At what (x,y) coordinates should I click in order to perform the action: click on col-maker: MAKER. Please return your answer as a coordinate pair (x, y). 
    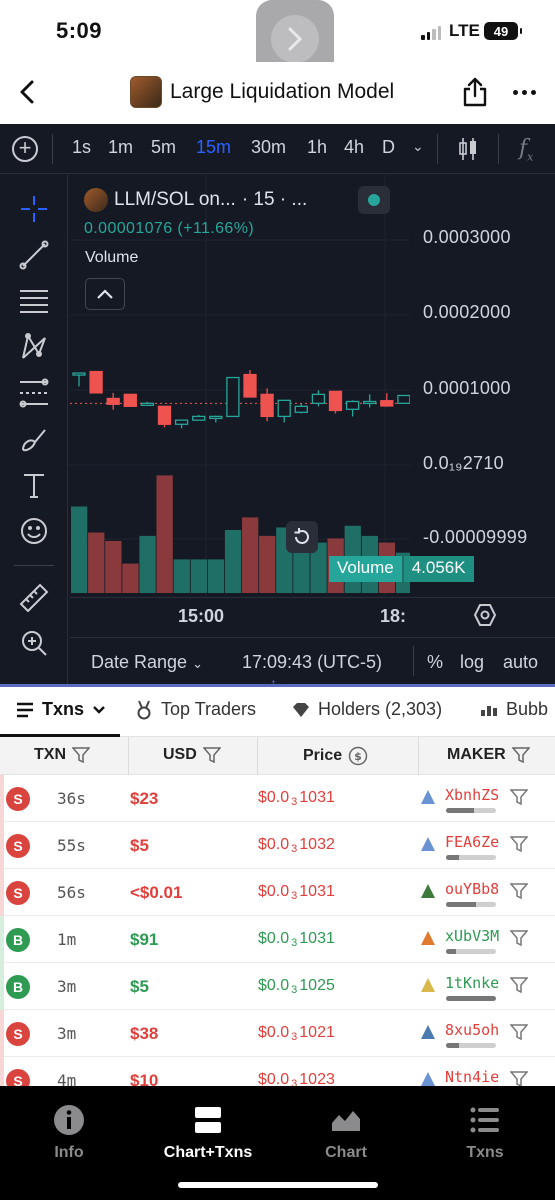
    Looking at the image, I should click on (488, 755).